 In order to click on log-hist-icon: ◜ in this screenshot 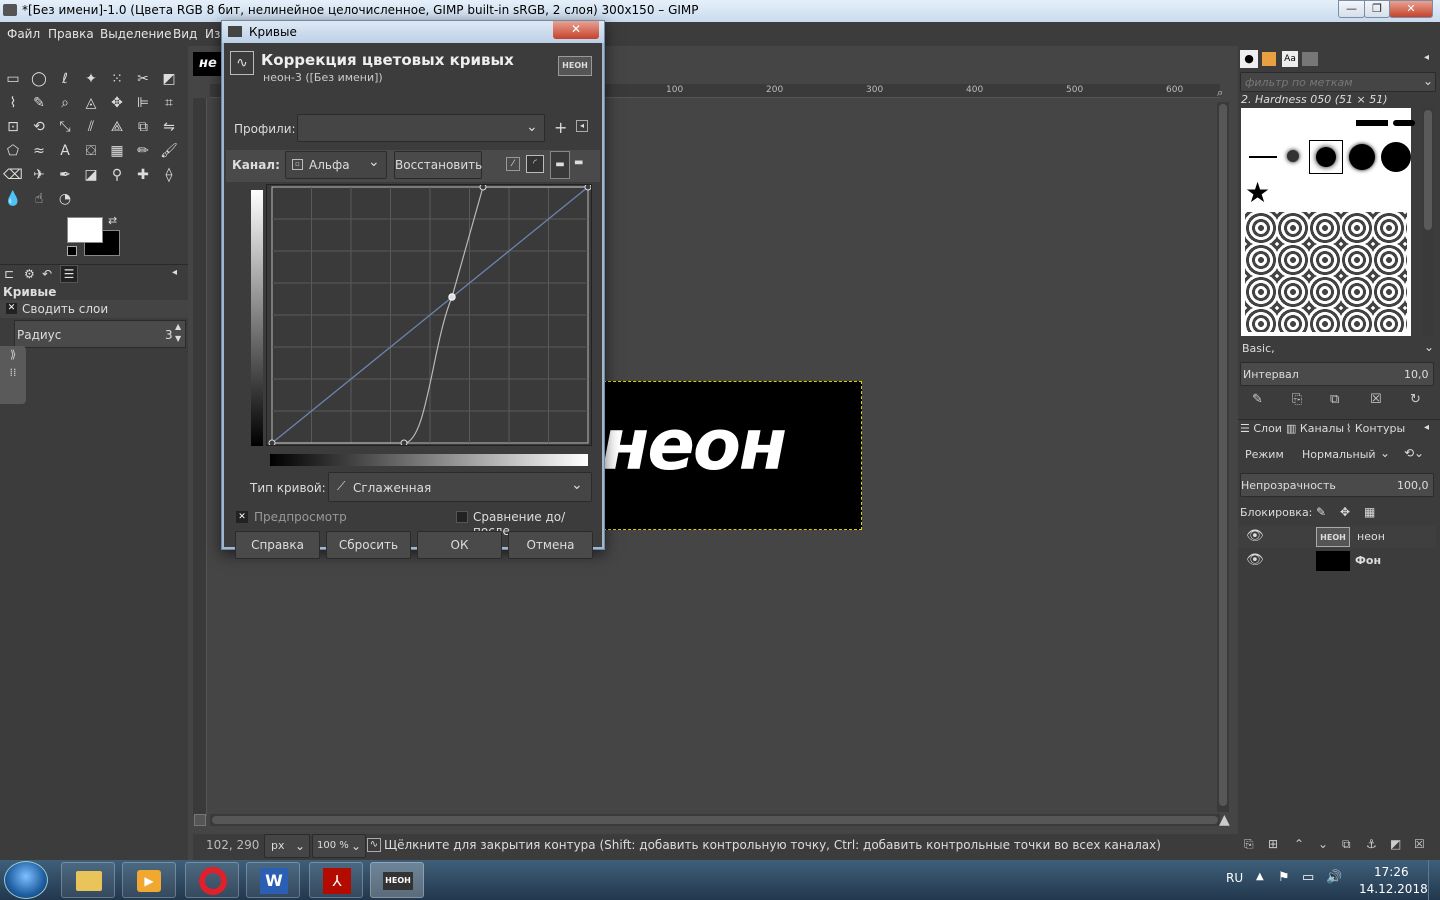, I will do `click(535, 164)`.